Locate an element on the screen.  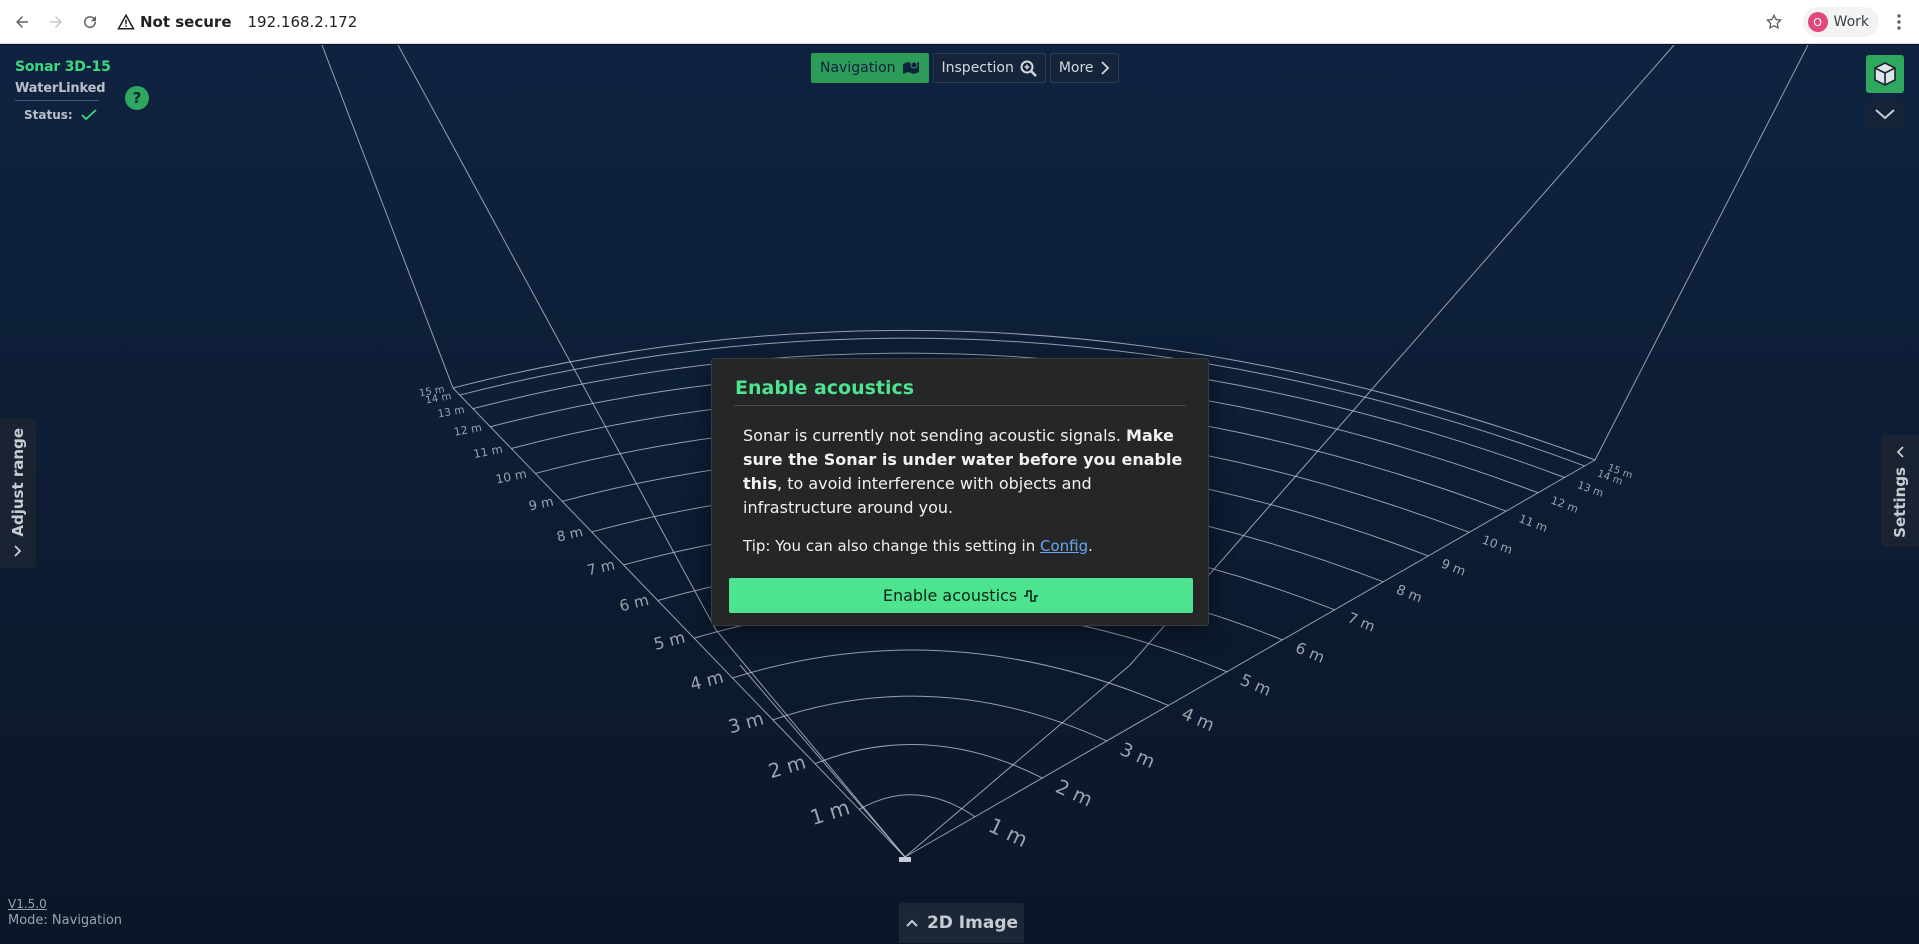
bookmark-button is located at coordinates (1774, 22).